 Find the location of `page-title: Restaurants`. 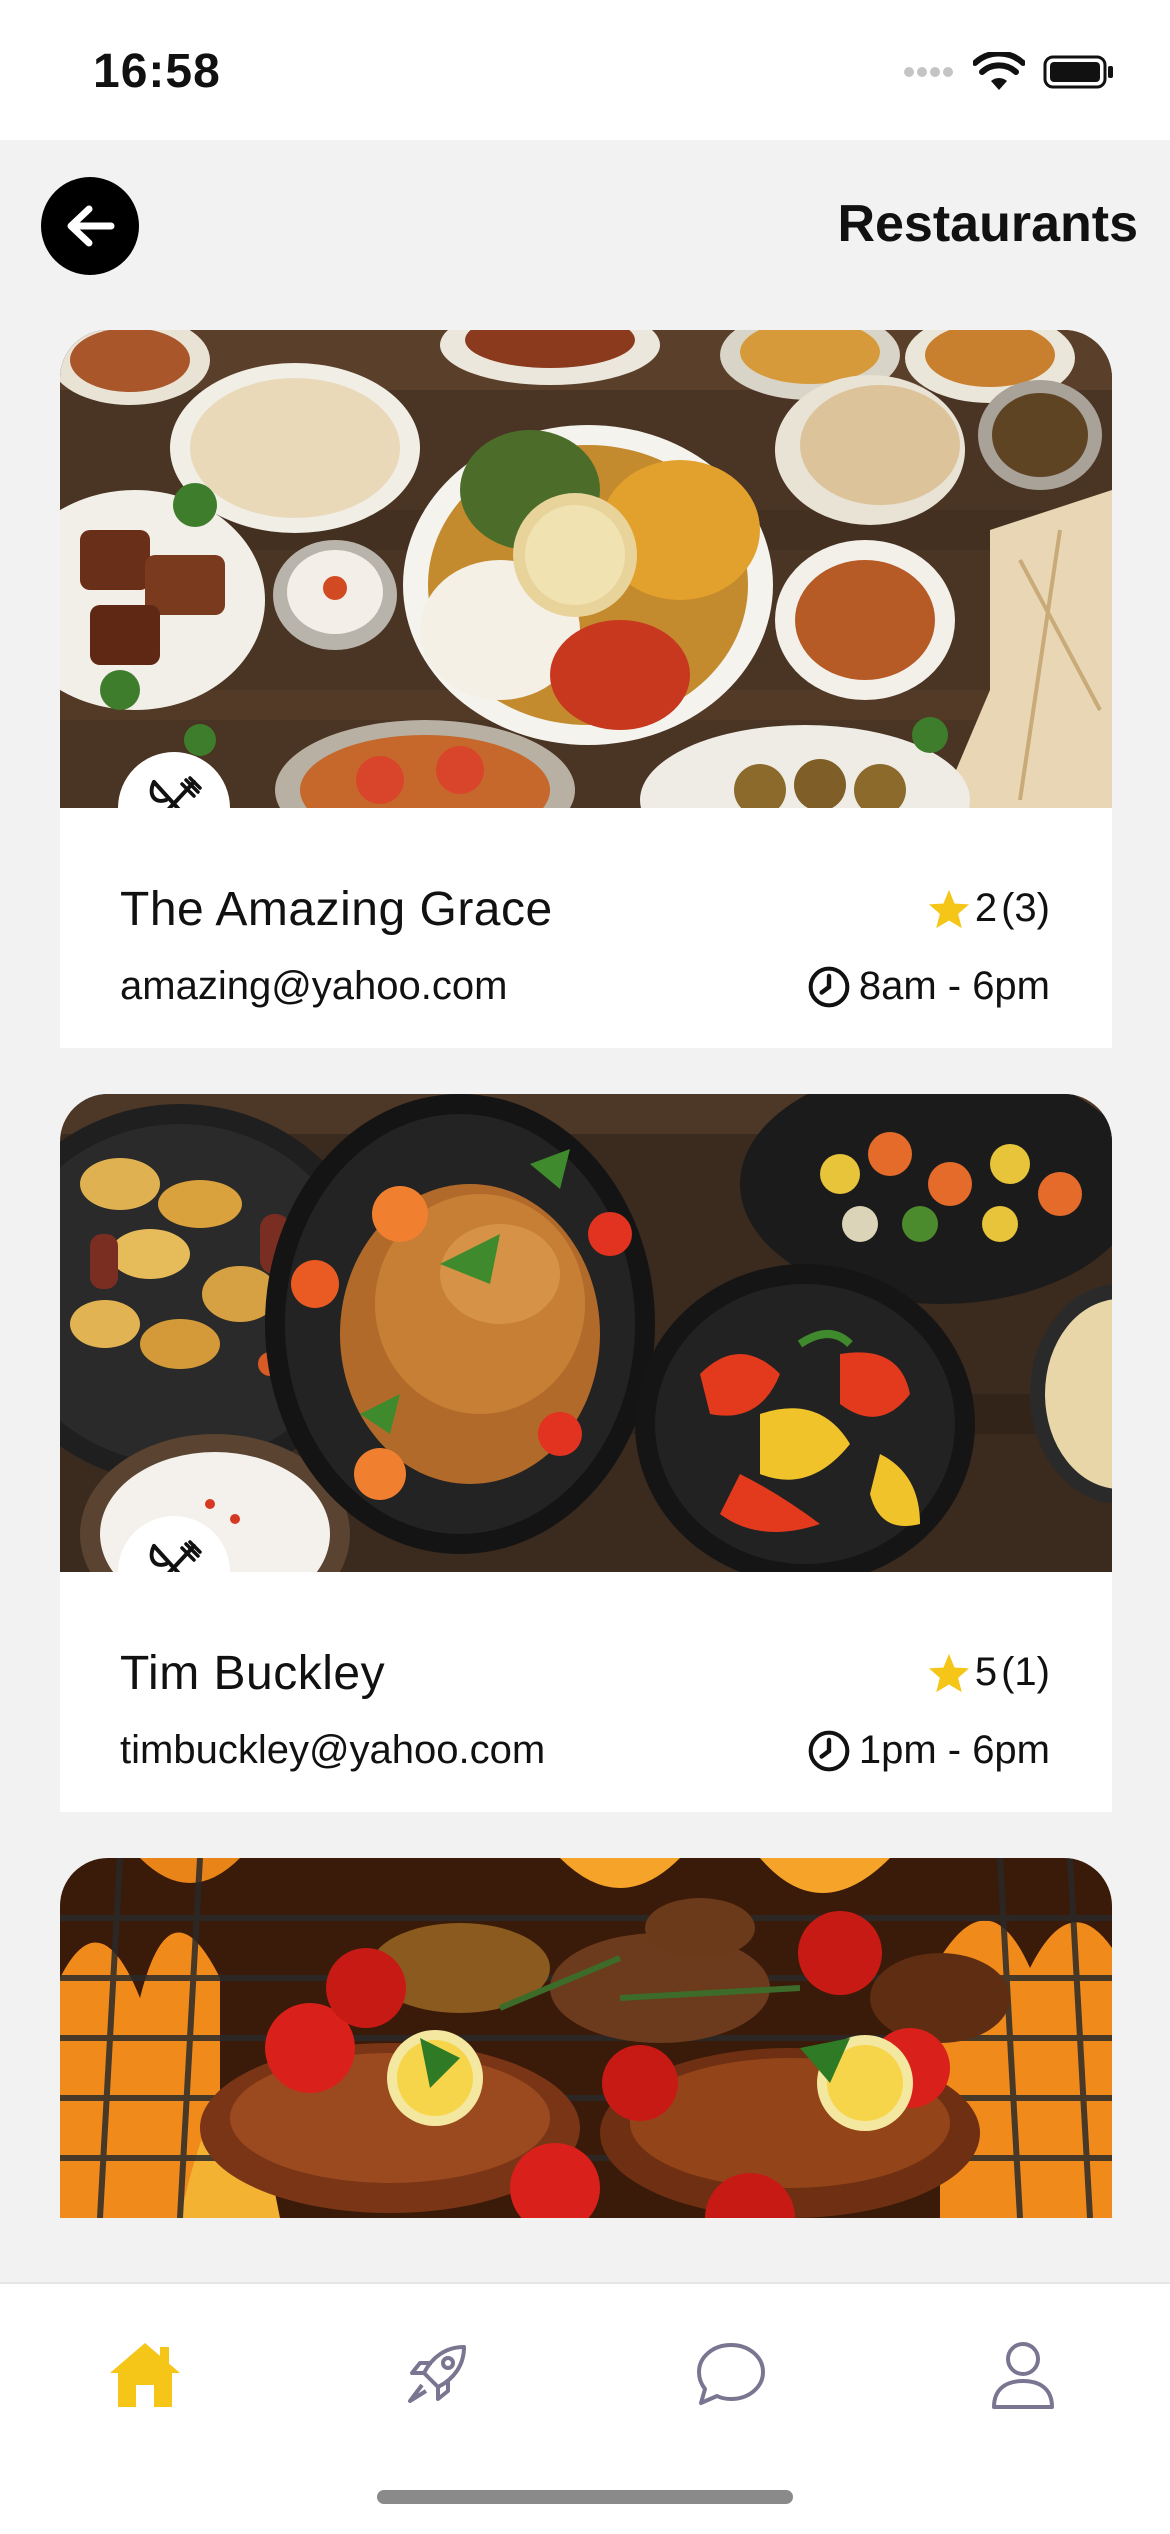

page-title: Restaurants is located at coordinates (987, 224).